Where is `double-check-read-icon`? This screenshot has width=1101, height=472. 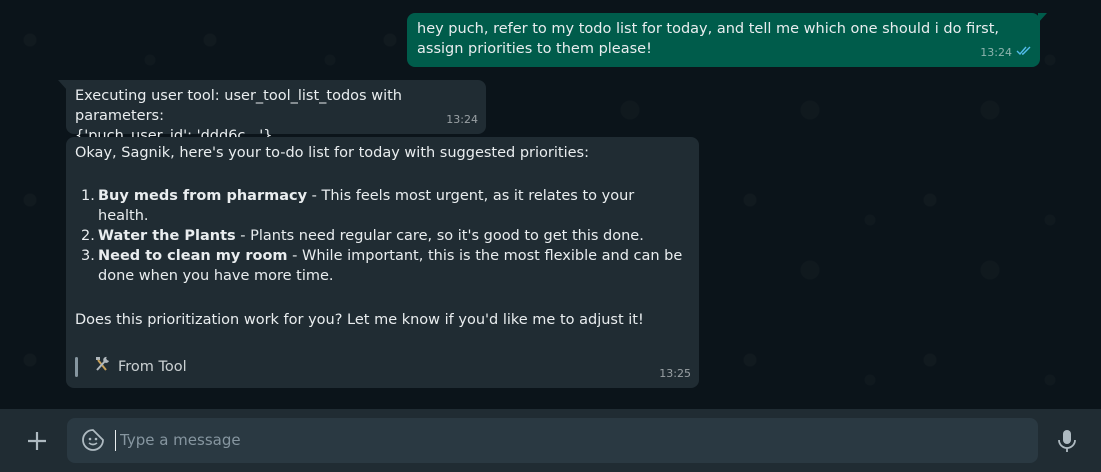
double-check-read-icon is located at coordinates (1024, 53).